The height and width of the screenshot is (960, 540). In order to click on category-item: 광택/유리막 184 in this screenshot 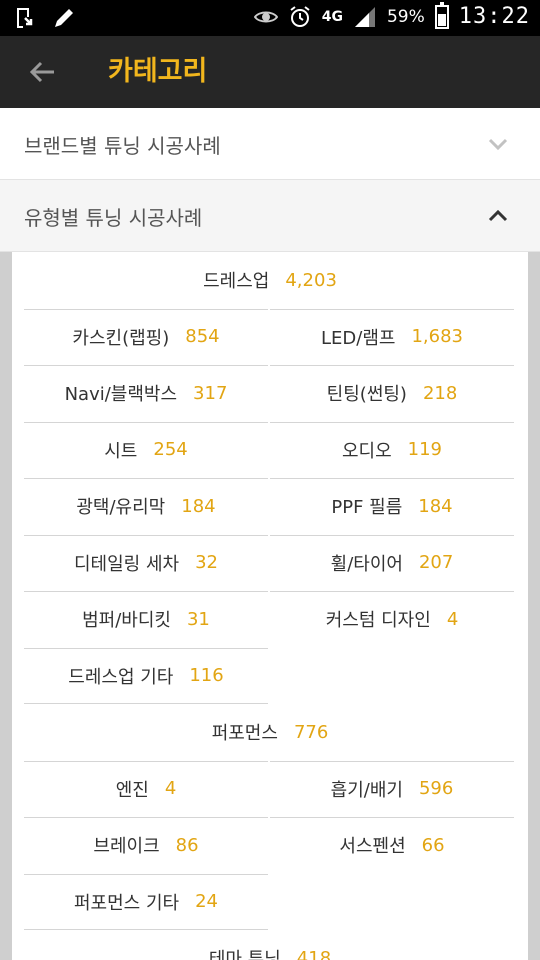, I will do `click(146, 506)`.